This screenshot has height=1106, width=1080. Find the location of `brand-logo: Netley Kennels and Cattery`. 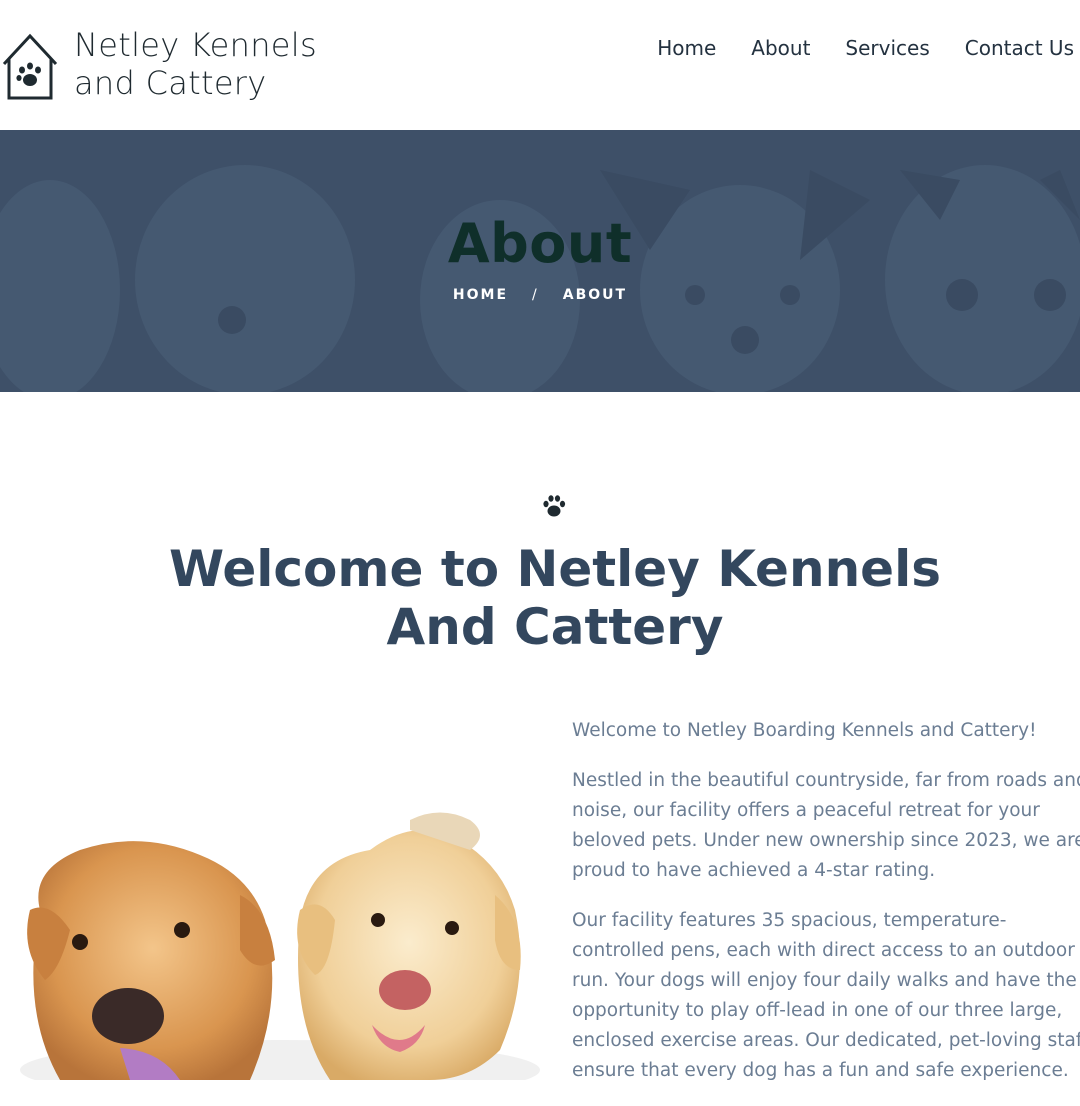

brand-logo: Netley Kennels and Cattery is located at coordinates (158, 65).